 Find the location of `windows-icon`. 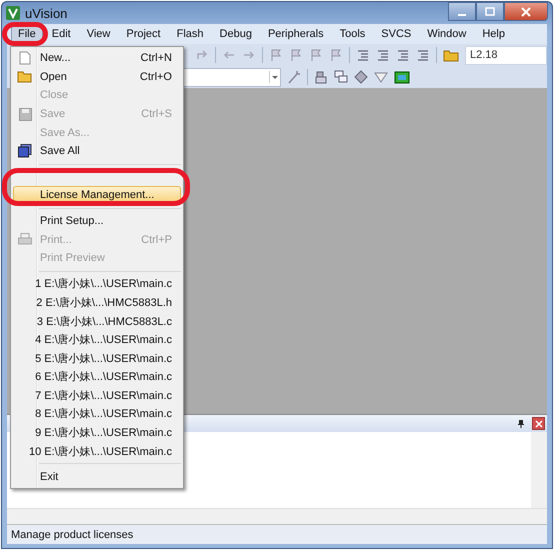

windows-icon is located at coordinates (341, 77).